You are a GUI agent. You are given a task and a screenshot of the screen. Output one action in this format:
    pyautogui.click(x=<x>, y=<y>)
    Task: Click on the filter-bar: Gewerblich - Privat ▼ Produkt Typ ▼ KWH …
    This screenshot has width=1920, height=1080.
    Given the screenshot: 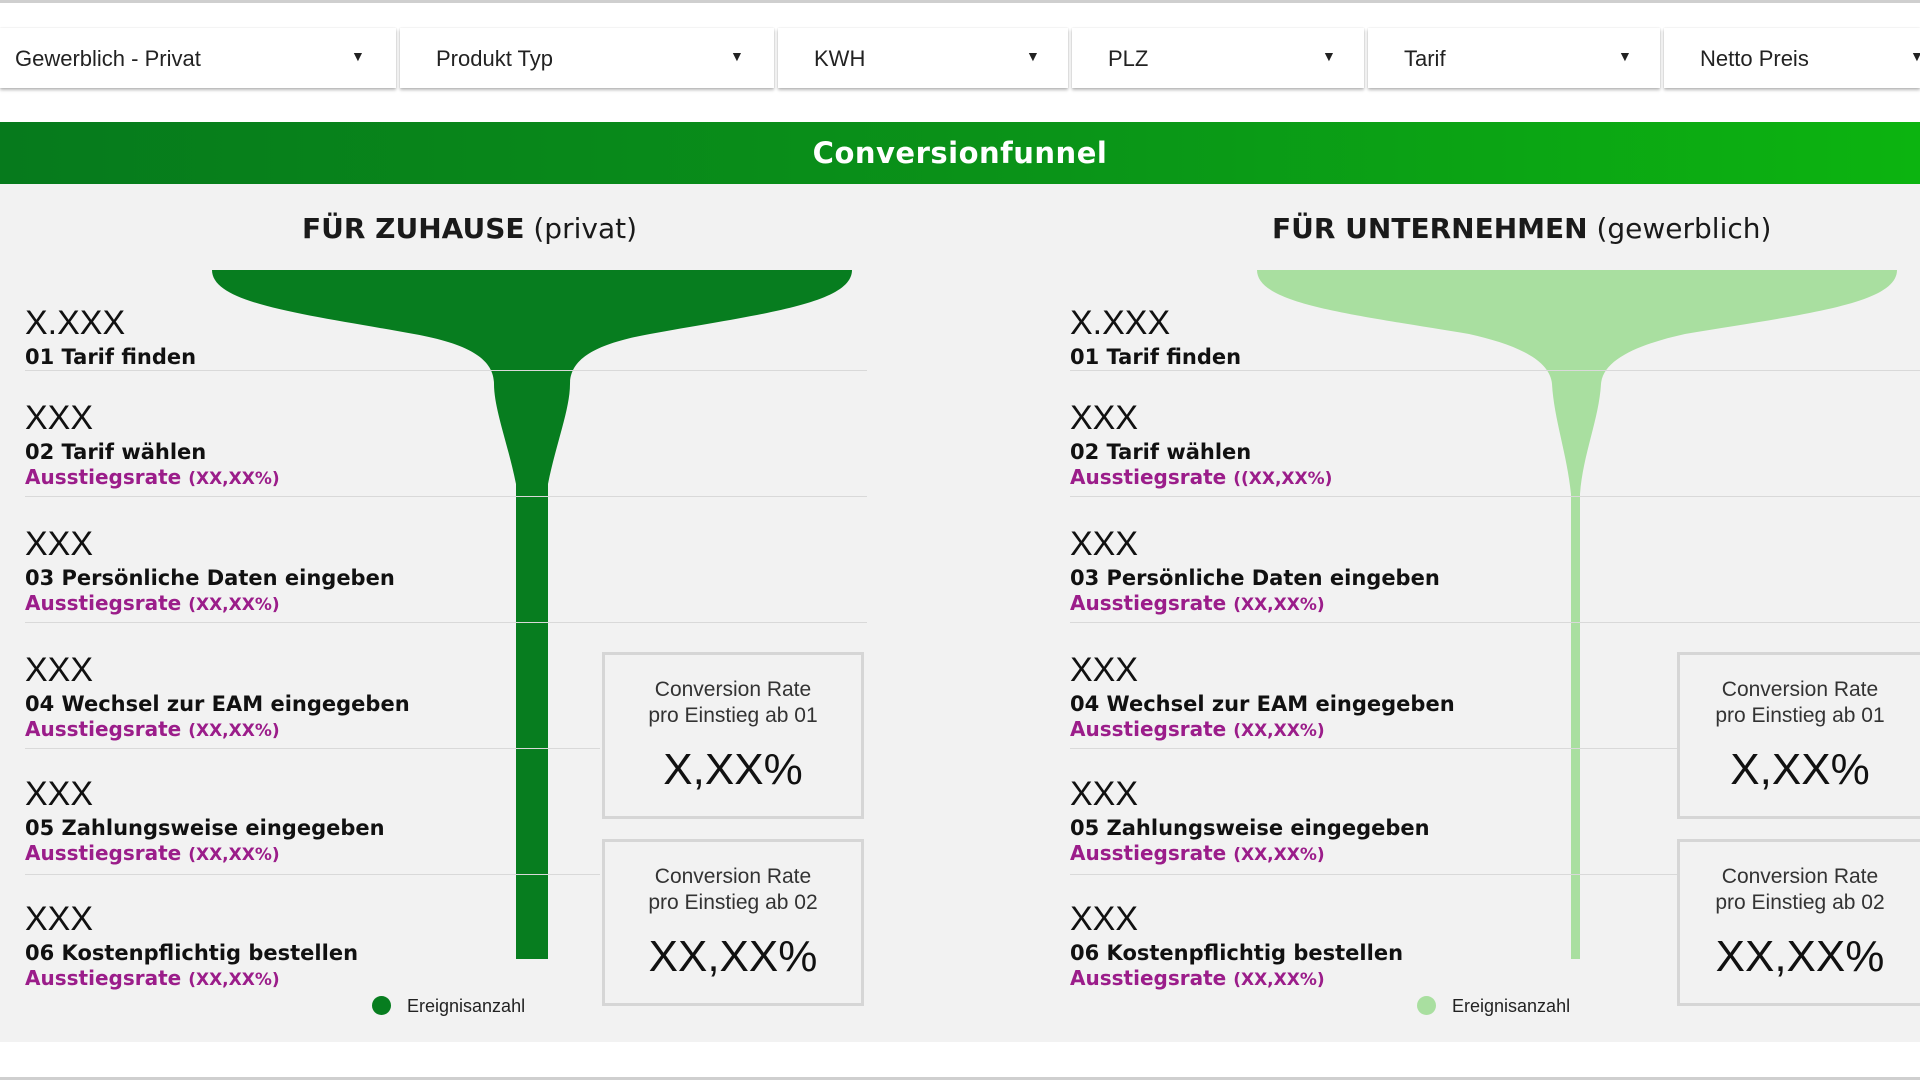 What is the action you would take?
    pyautogui.click(x=960, y=59)
    